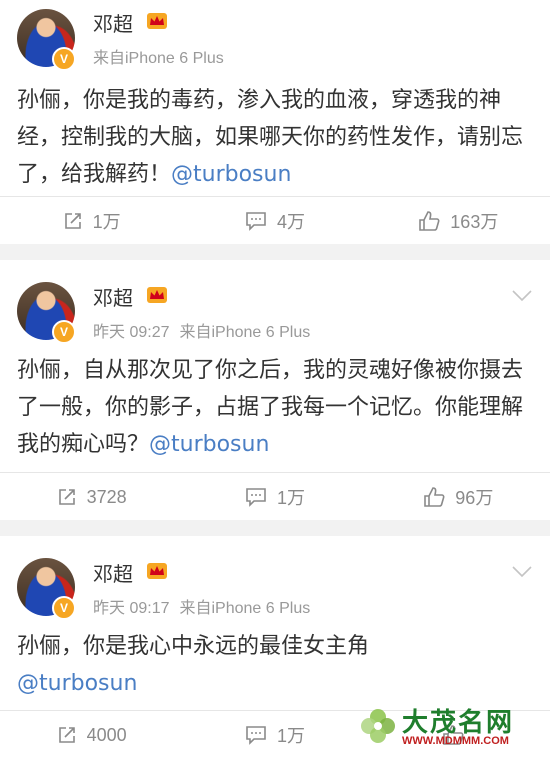  I want to click on watermark-url: WWW.MDMMM.COM, so click(455, 741).